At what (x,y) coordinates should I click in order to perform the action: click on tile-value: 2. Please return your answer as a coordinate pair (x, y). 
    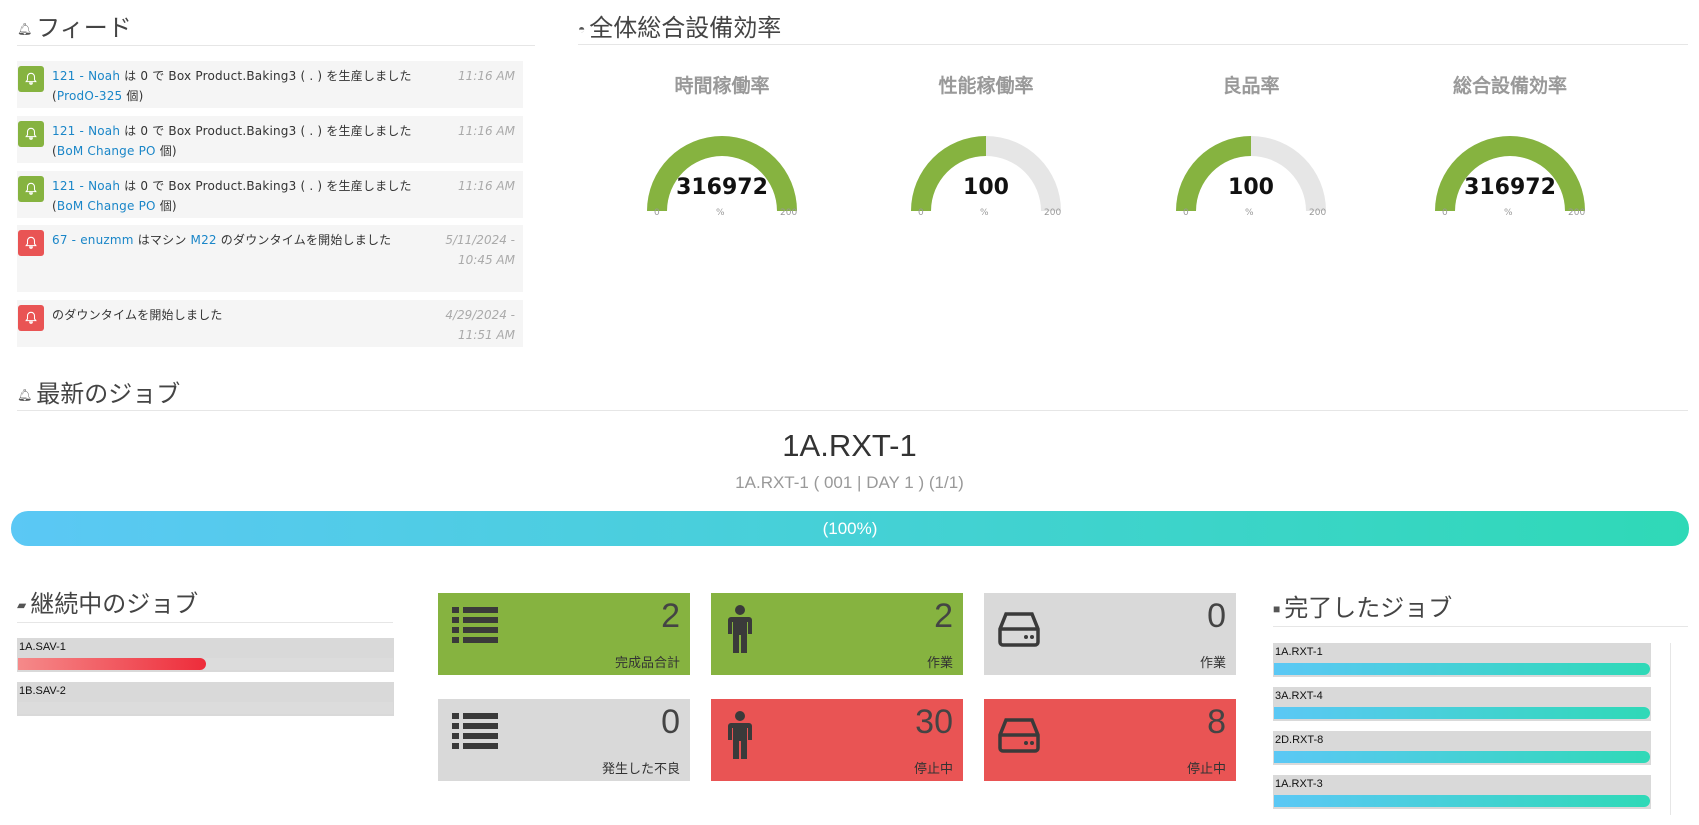
    Looking at the image, I should click on (943, 616).